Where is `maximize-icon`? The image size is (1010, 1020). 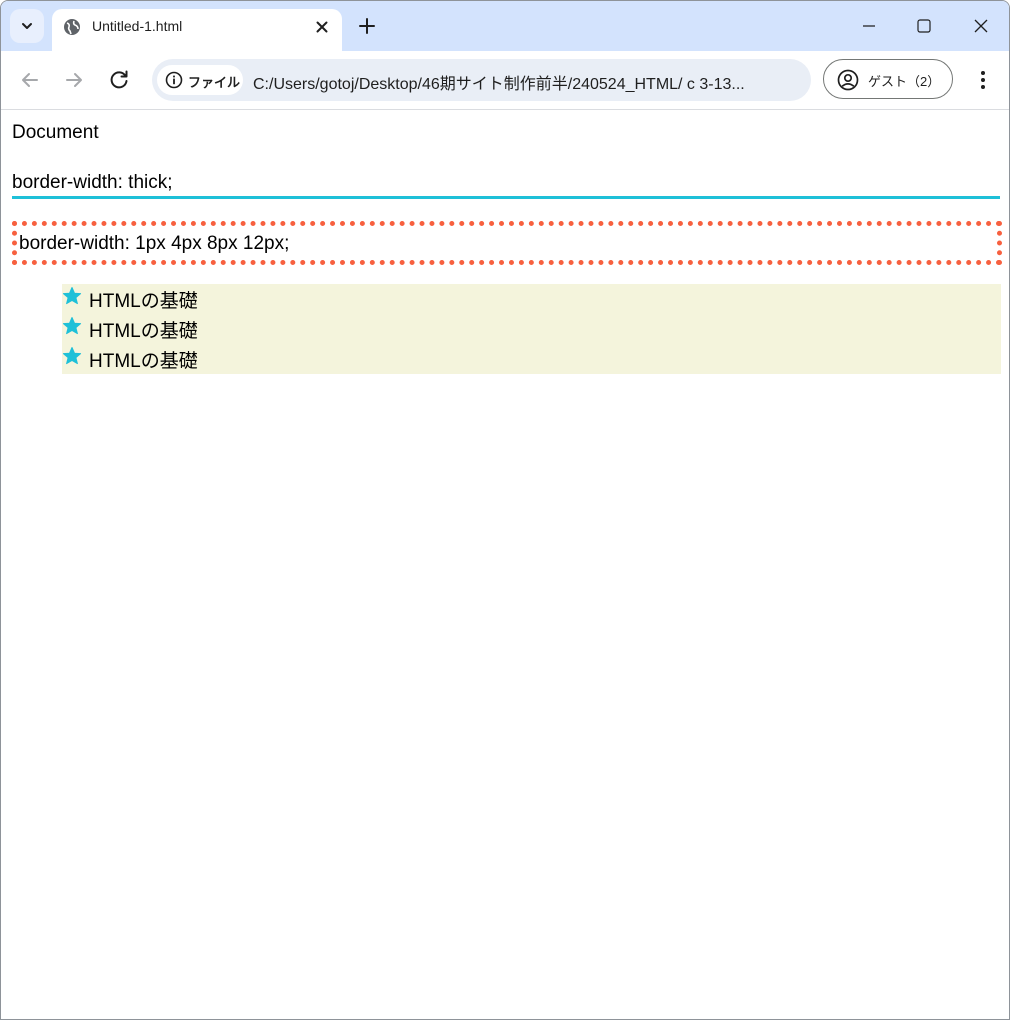
maximize-icon is located at coordinates (924, 26).